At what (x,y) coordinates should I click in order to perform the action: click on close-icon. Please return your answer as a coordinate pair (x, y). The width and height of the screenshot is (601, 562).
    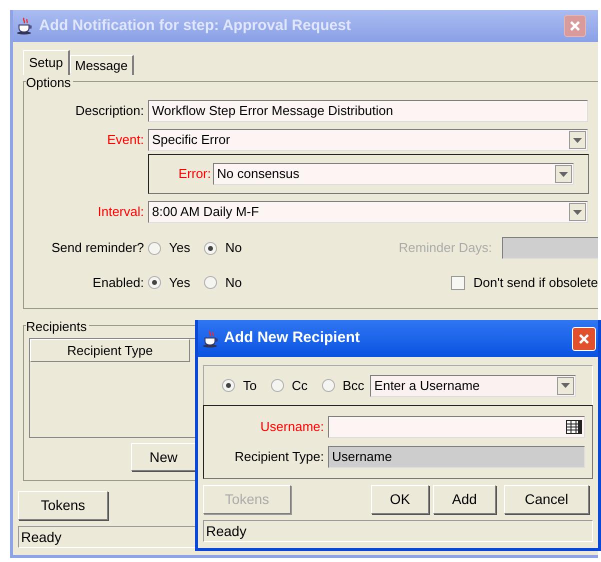
    Looking at the image, I should click on (584, 338).